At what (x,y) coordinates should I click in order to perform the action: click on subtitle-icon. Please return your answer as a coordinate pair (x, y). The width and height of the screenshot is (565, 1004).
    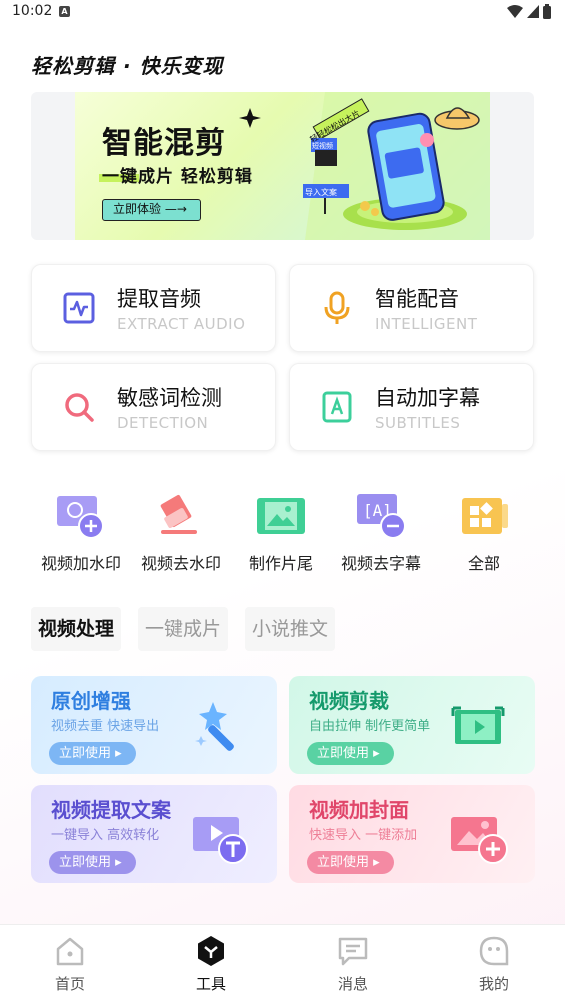
    Looking at the image, I should click on (337, 407).